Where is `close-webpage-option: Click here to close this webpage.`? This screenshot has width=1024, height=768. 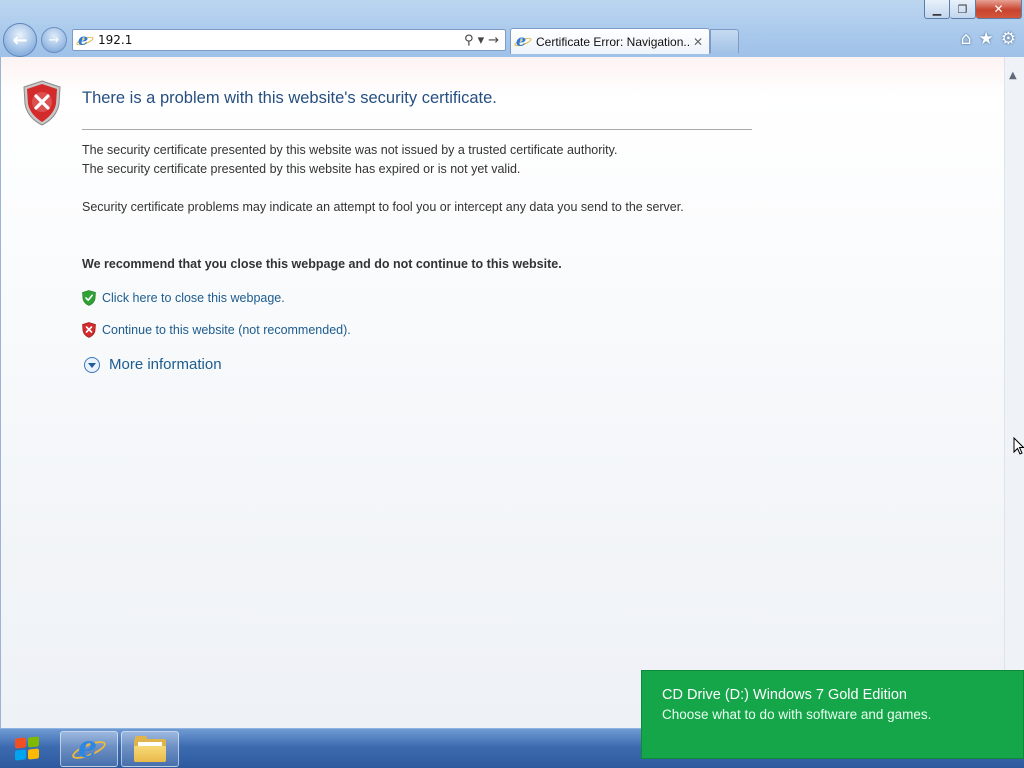 close-webpage-option: Click here to close this webpage. is located at coordinates (183, 298).